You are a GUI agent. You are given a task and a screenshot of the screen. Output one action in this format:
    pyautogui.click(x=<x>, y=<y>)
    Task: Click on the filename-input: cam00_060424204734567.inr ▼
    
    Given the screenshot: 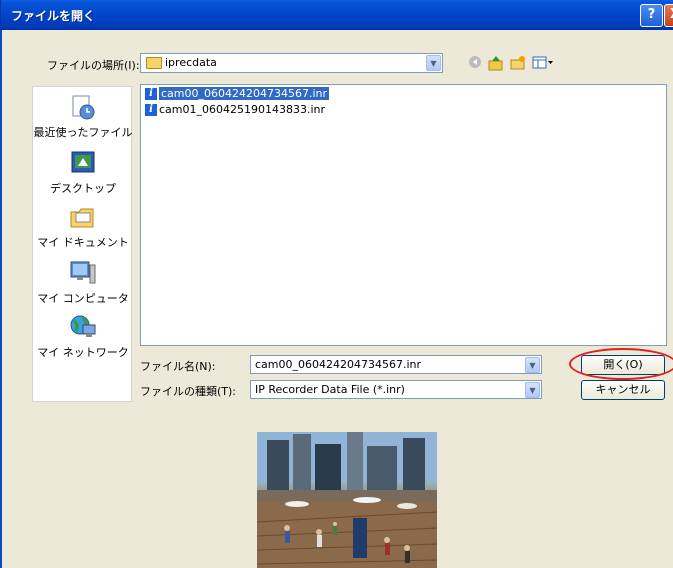 What is the action you would take?
    pyautogui.click(x=396, y=364)
    